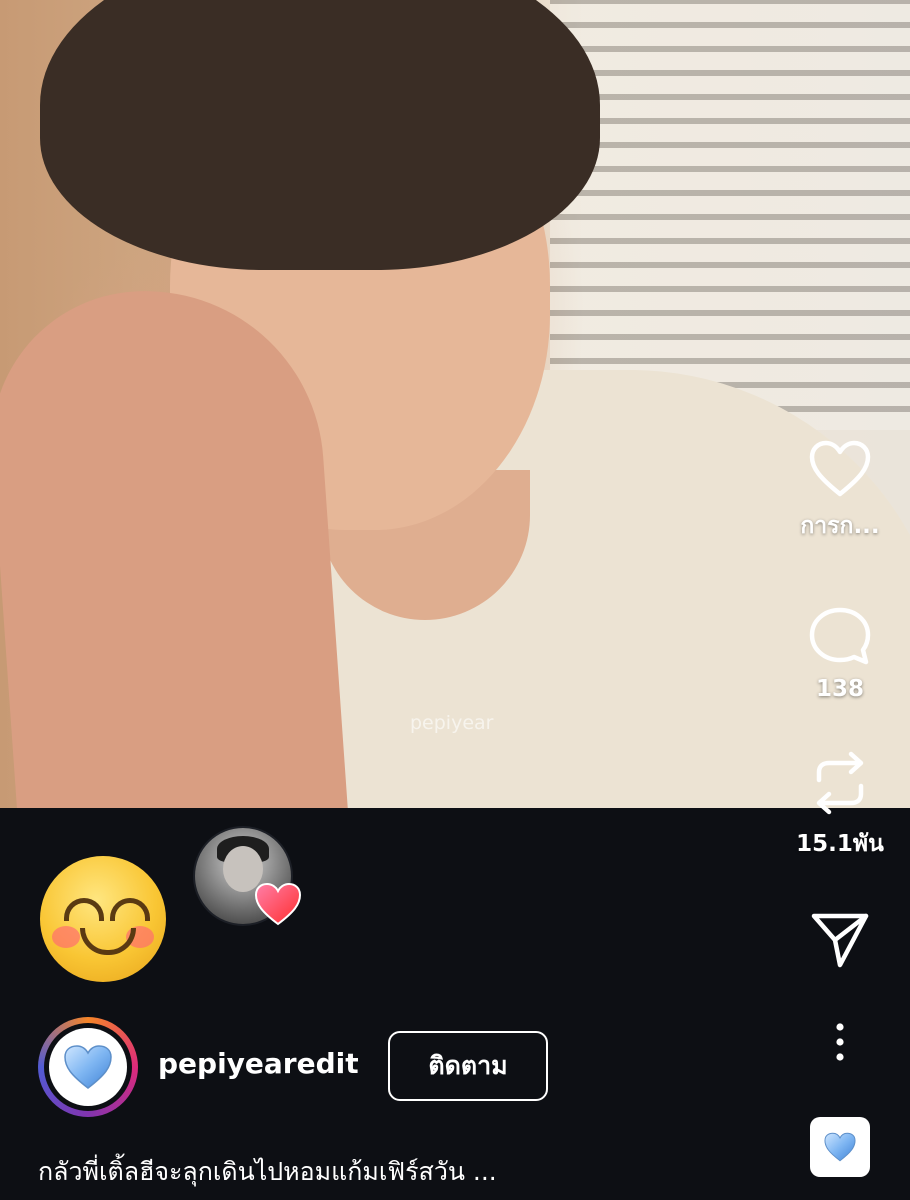  What do you see at coordinates (130, 909) in the screenshot?
I see `emoji-right-eye` at bounding box center [130, 909].